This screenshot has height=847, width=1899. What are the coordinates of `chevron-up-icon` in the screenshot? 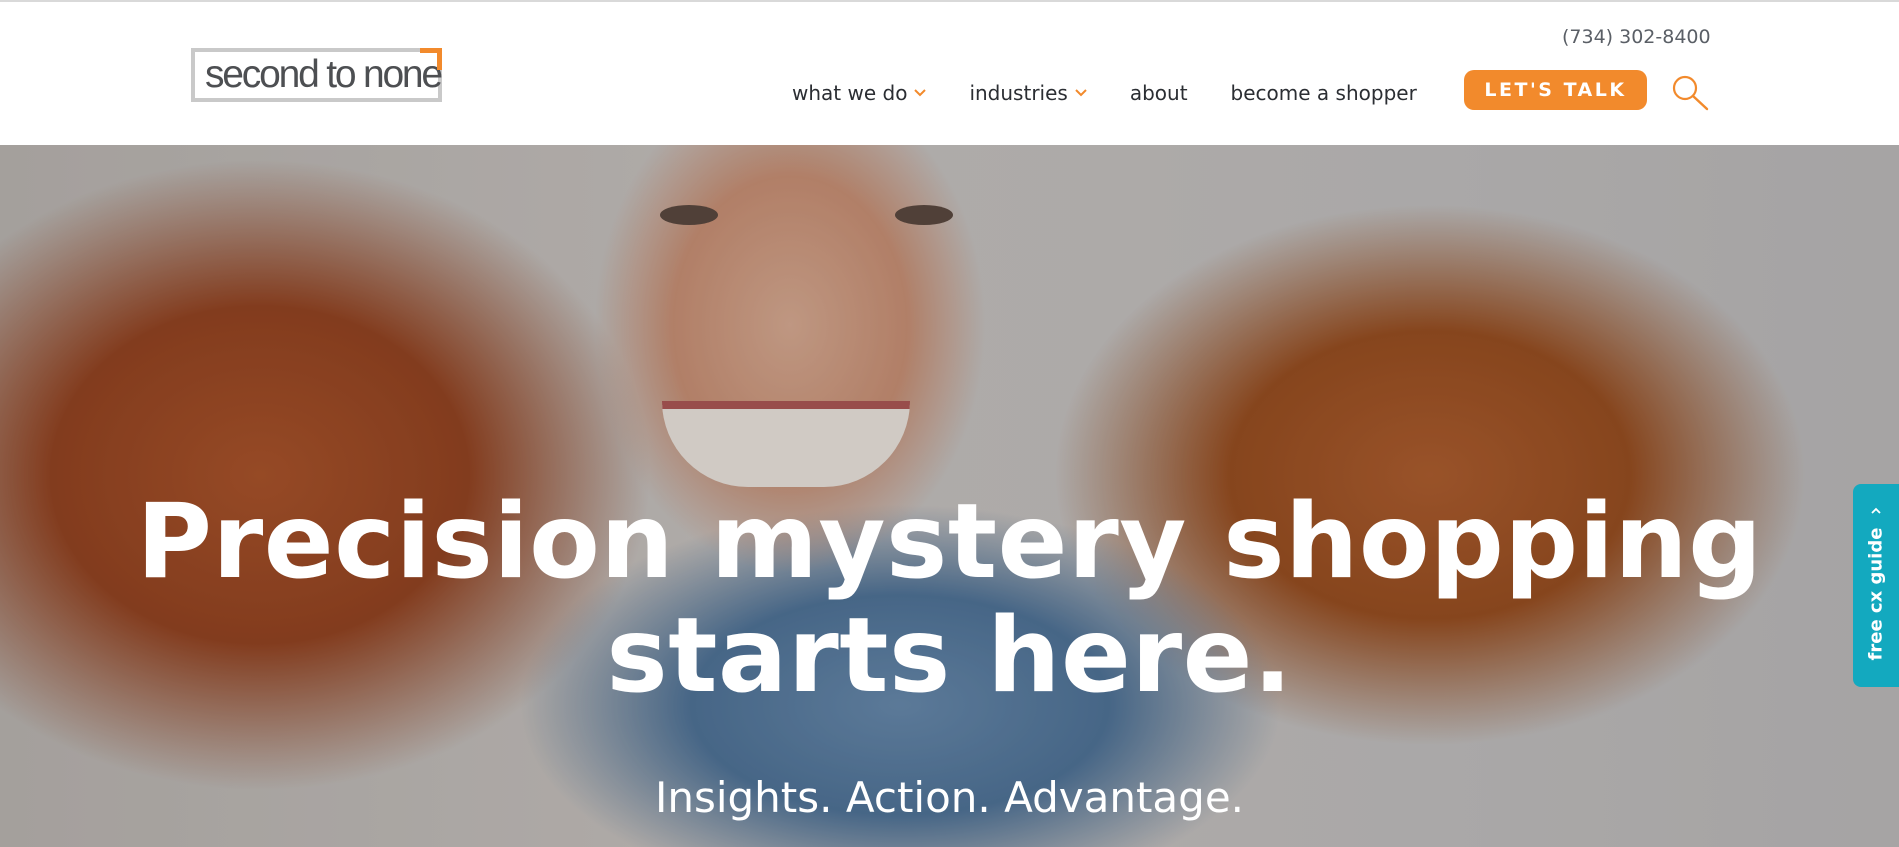 It's located at (1876, 510).